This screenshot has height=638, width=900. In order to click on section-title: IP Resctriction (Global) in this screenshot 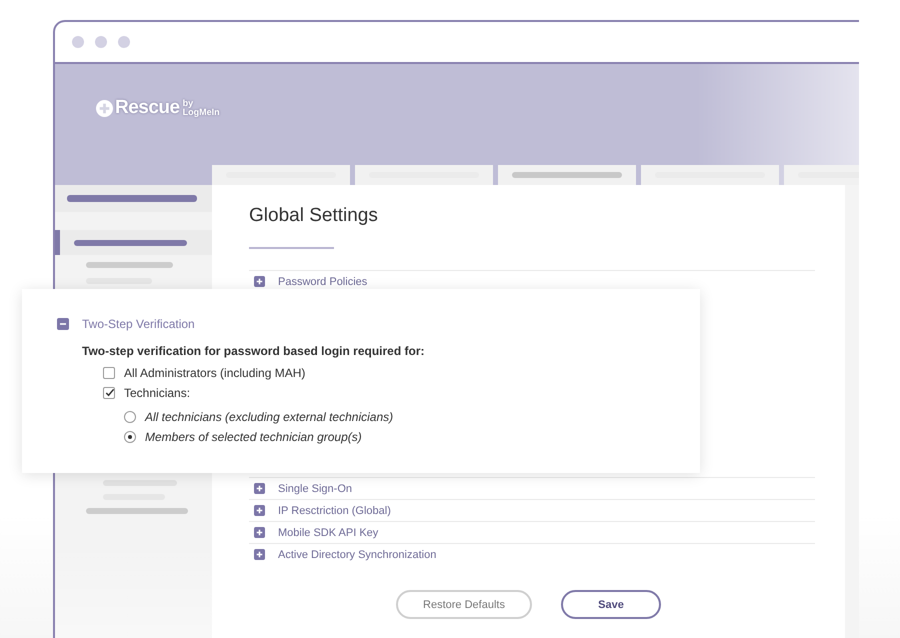, I will do `click(334, 510)`.